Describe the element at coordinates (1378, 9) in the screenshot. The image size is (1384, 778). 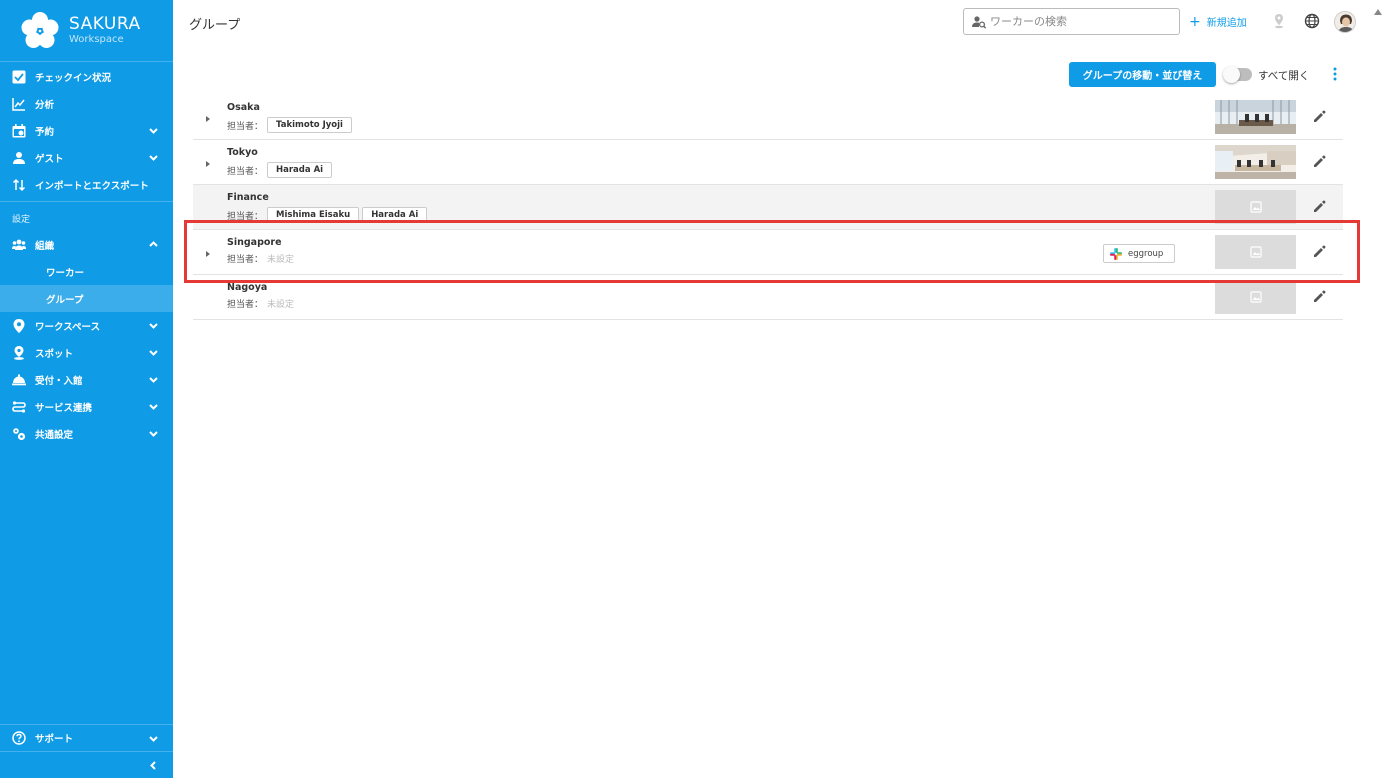
I see `scroll-up-arrow-icon` at that location.